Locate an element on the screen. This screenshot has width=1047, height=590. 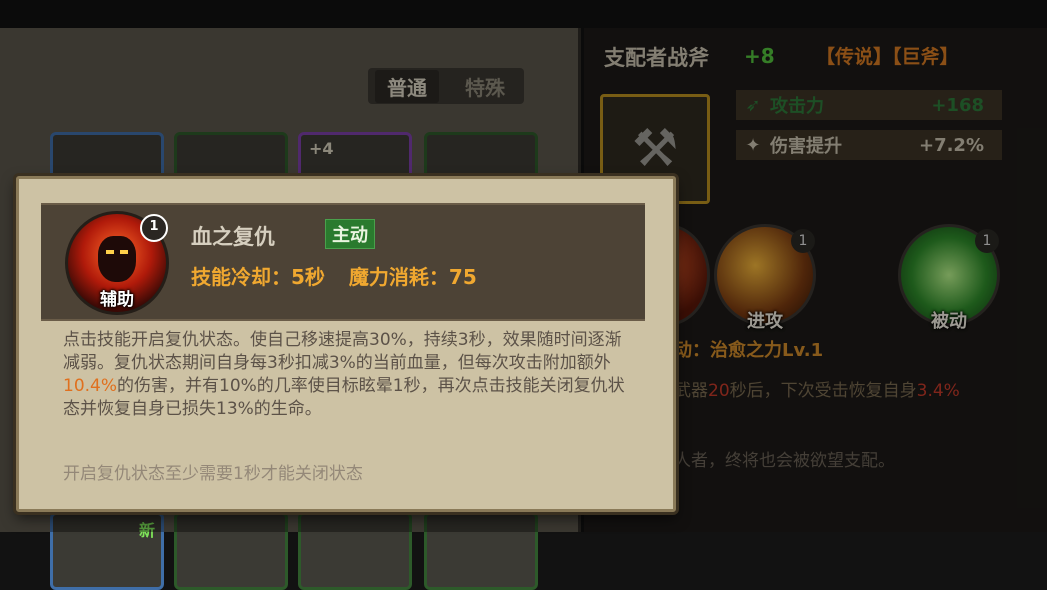
skill-type-badge: 主动 is located at coordinates (350, 234).